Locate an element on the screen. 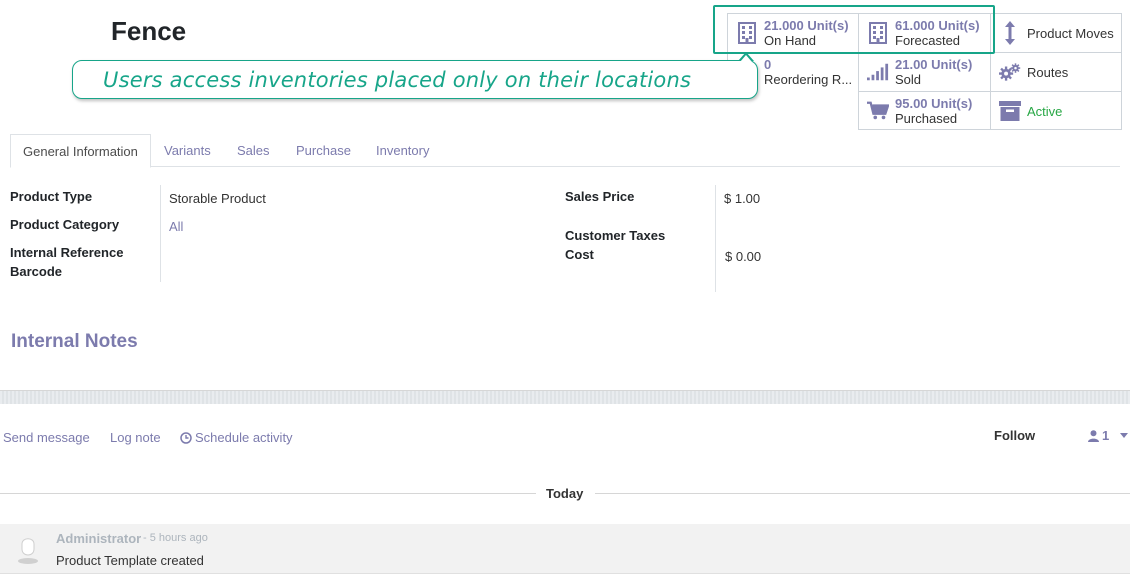 Image resolution: width=1130 pixels, height=577 pixels. routes-label: Routes is located at coordinates (1048, 72).